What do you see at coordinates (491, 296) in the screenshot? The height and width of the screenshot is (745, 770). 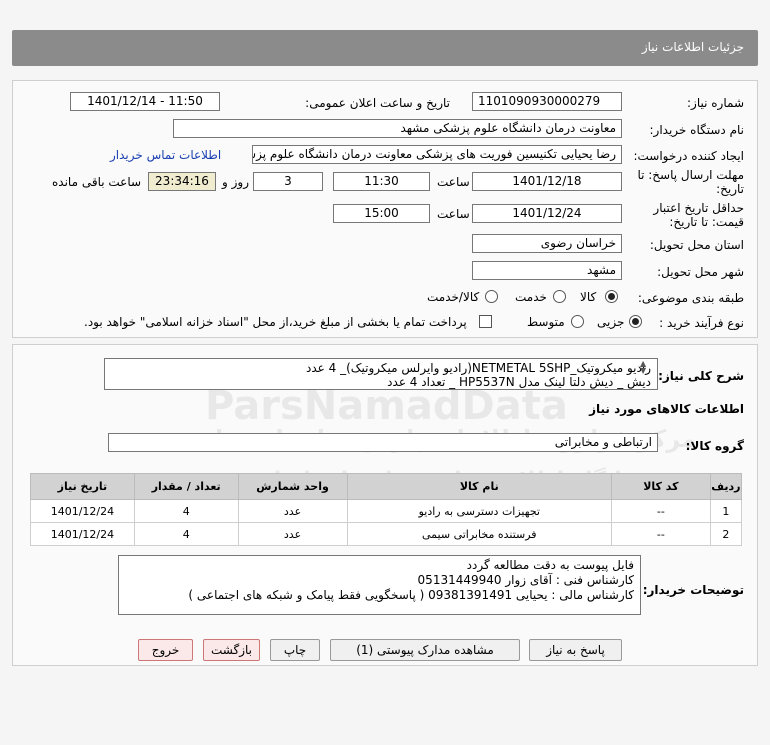 I see `category-radio-both` at bounding box center [491, 296].